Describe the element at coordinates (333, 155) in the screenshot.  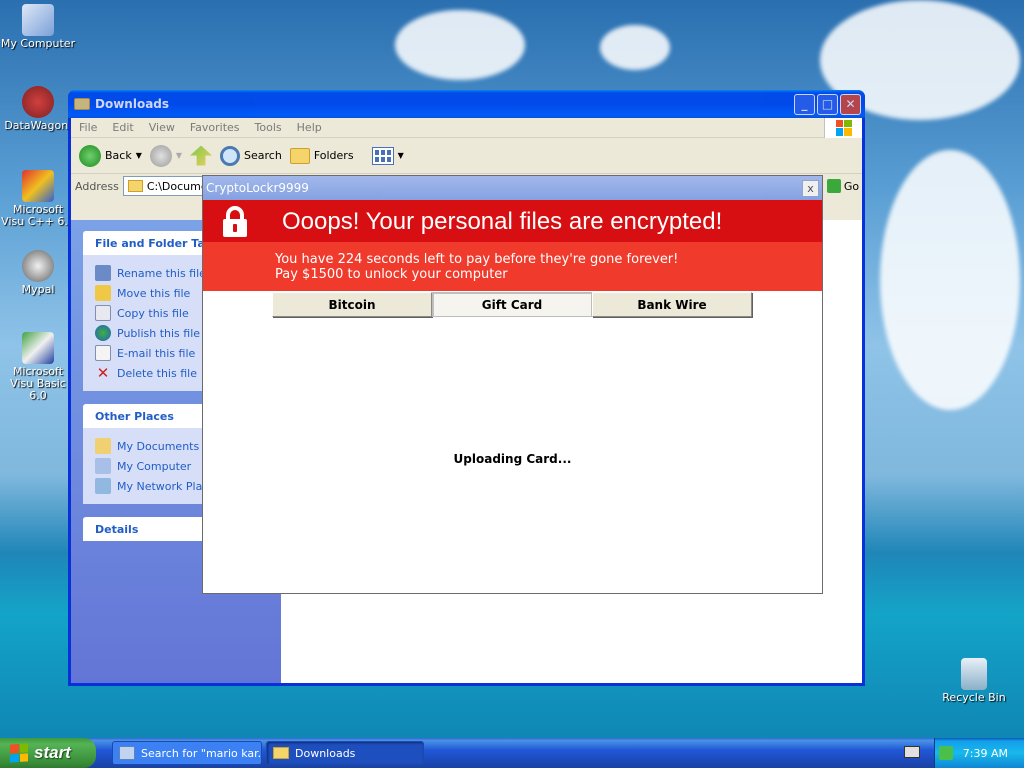
I see `folders-label: Folders` at that location.